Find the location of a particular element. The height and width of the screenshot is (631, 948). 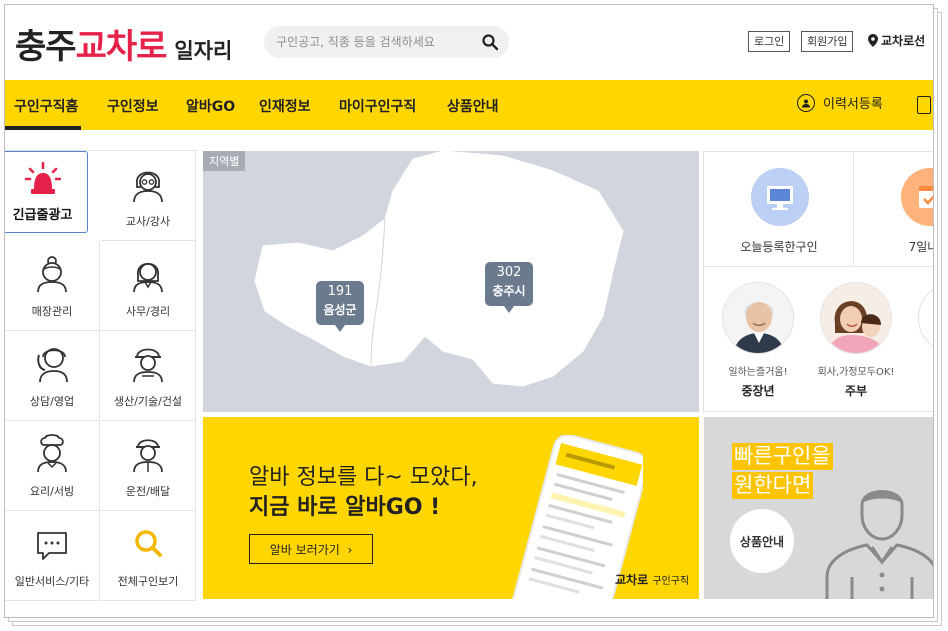

product-info-button: 상품안내 is located at coordinates (762, 541).